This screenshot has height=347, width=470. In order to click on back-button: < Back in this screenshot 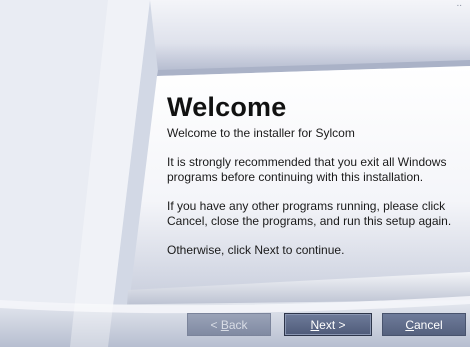, I will do `click(229, 324)`.